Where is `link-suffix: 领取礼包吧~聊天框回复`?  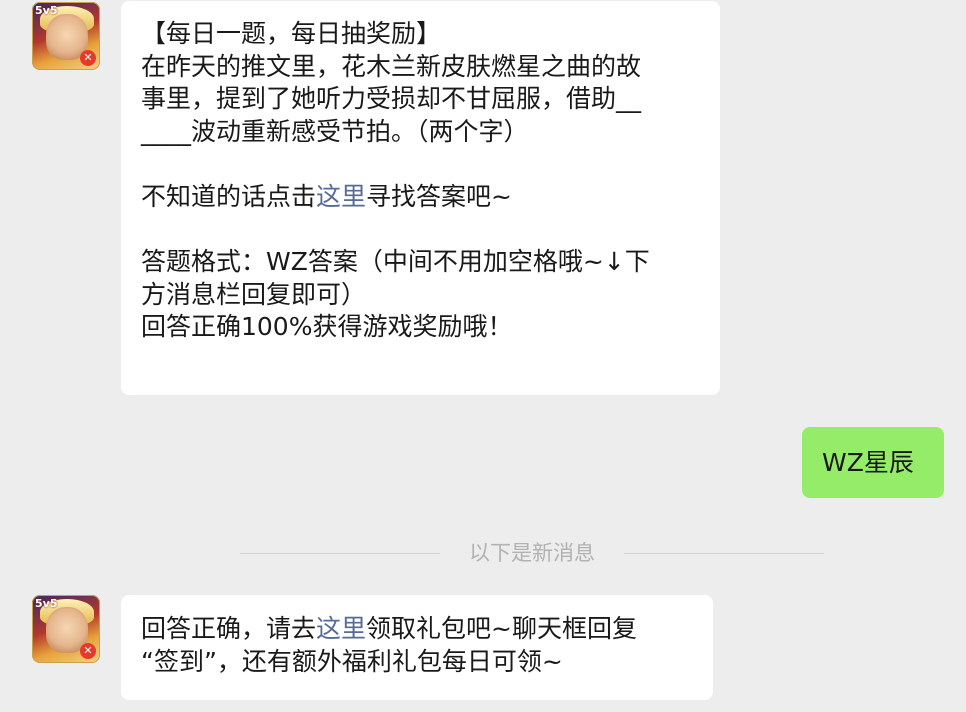
link-suffix: 领取礼包吧~聊天框回复 is located at coordinates (501, 628).